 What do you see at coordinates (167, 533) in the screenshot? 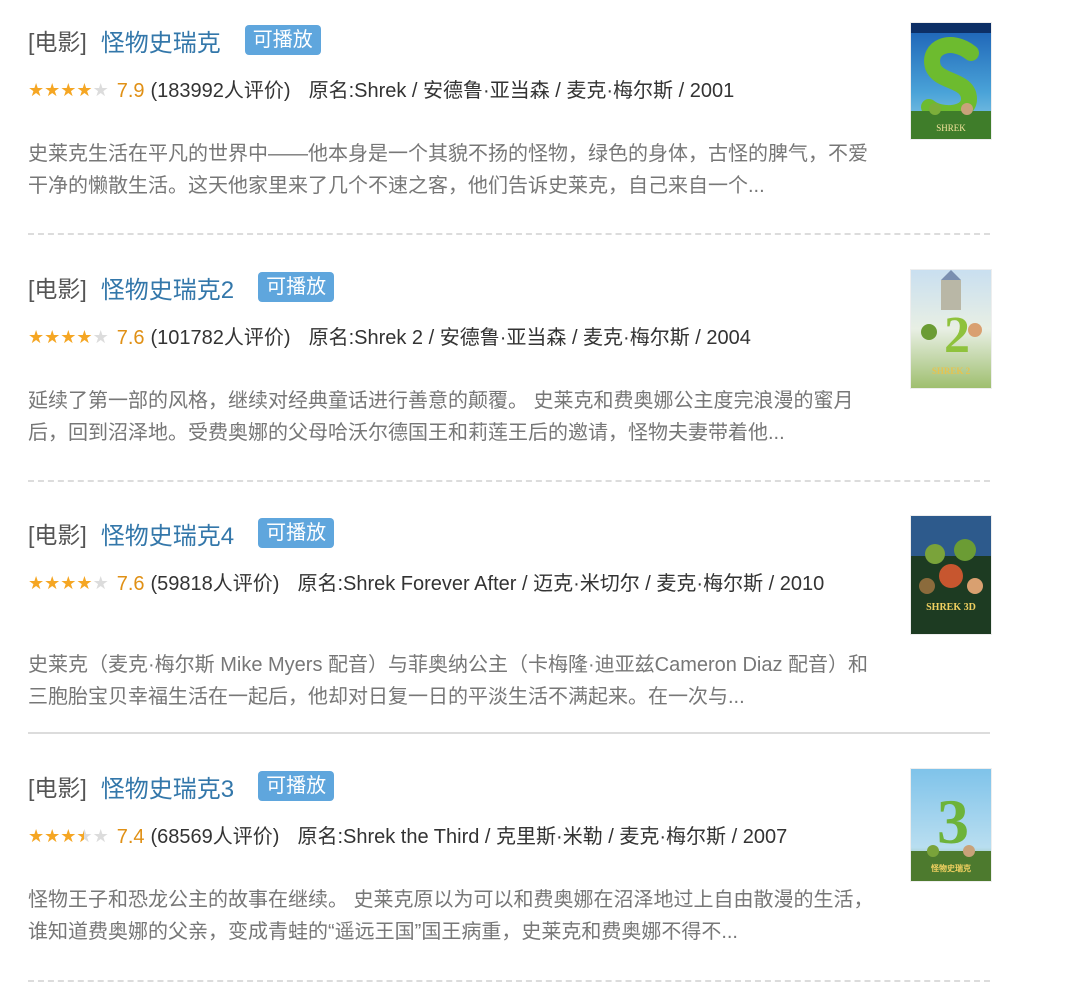
I see `movie-title-link: 怪物史瑞克4` at bounding box center [167, 533].